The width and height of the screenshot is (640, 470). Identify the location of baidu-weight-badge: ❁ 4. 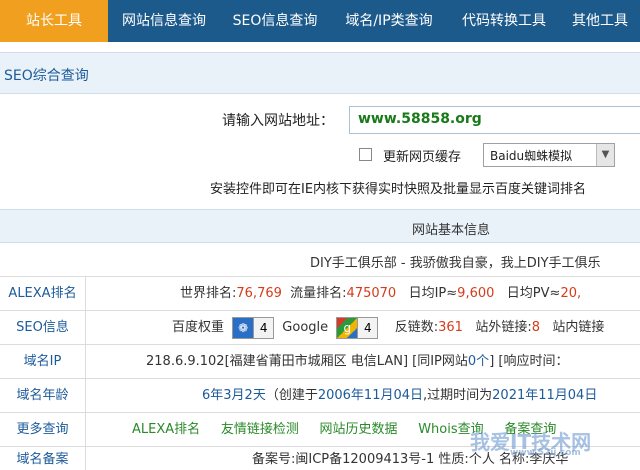
(253, 327).